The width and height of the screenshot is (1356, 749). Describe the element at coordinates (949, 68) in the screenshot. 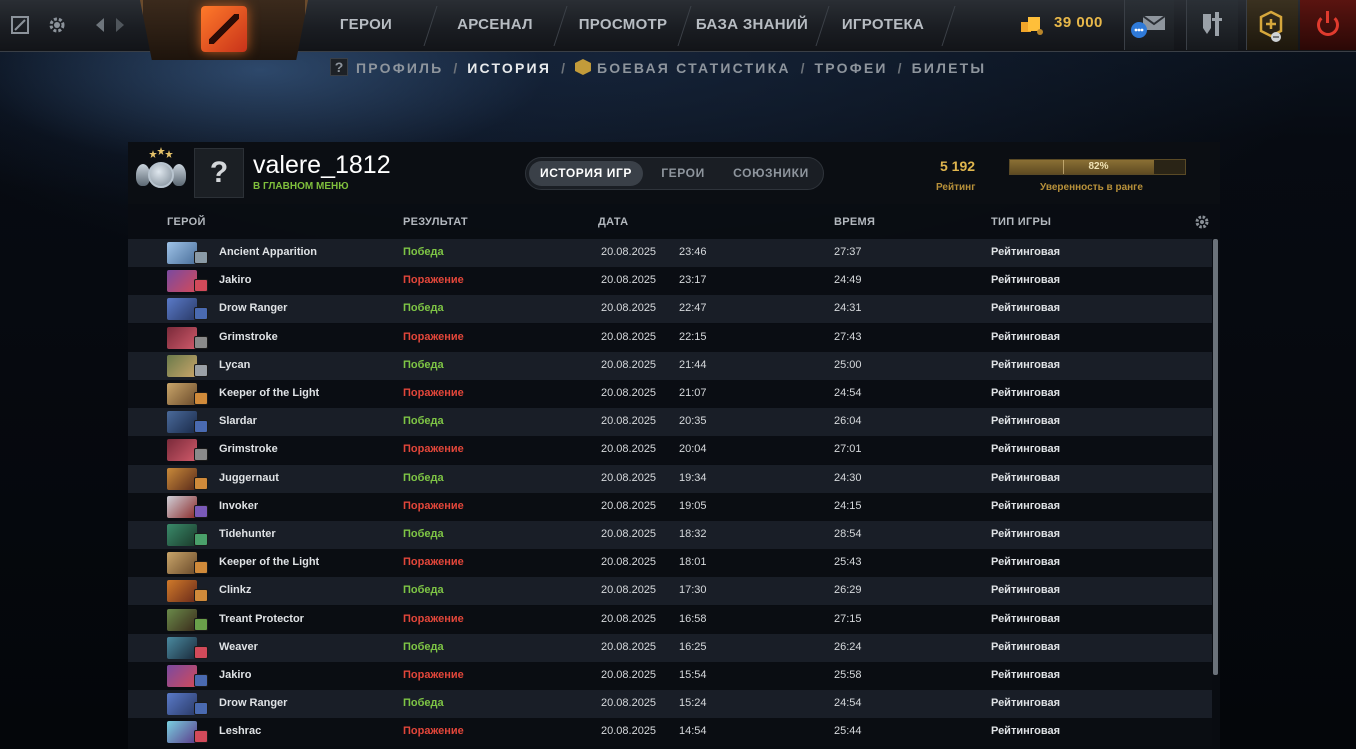

I see `subnav-tickets: БИЛЕТЫ` at that location.